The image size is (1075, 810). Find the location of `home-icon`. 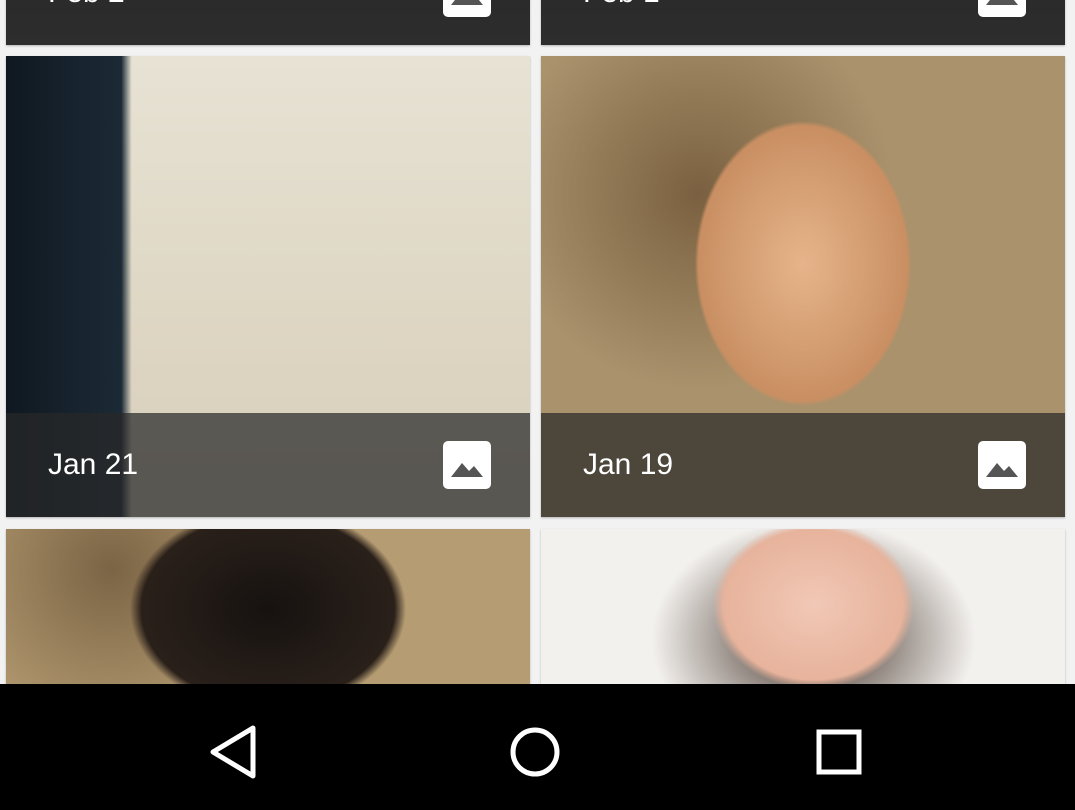

home-icon is located at coordinates (535, 752).